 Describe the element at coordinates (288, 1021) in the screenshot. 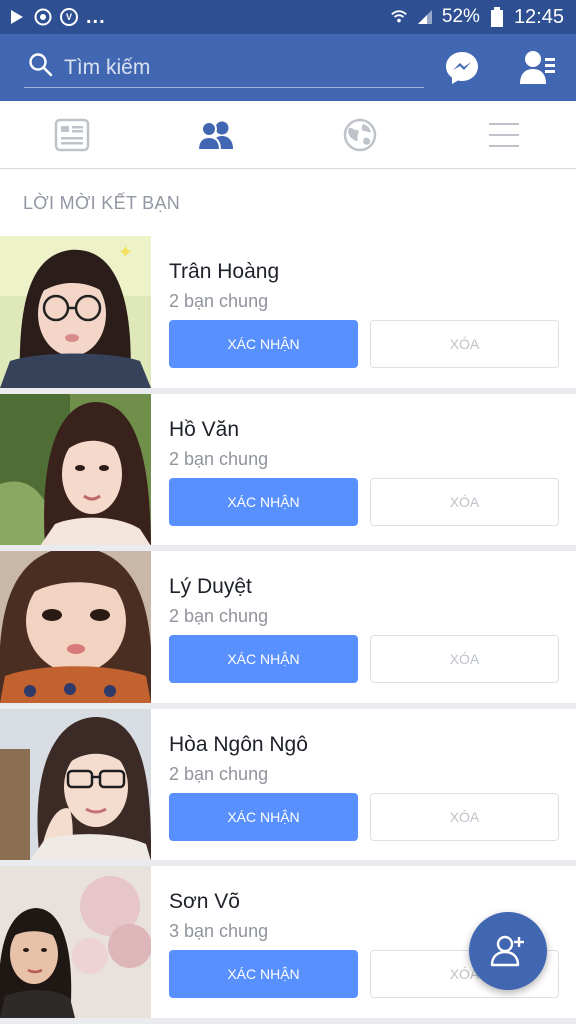

I see `divider` at that location.